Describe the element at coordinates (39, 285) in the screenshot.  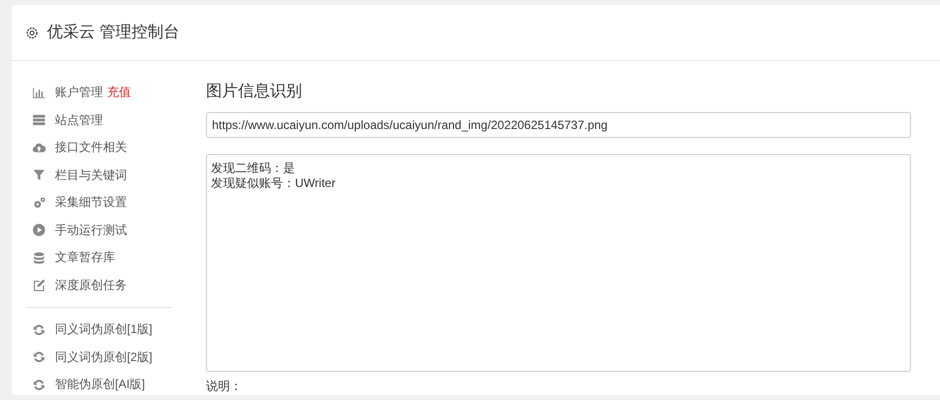
I see `edit-icon` at that location.